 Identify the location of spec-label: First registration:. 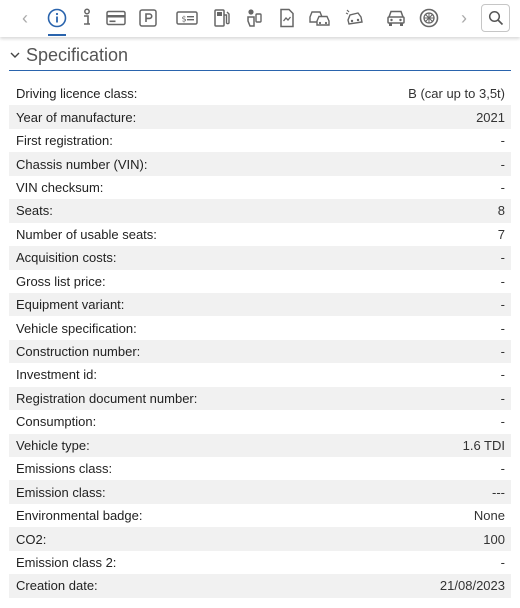
(64, 141).